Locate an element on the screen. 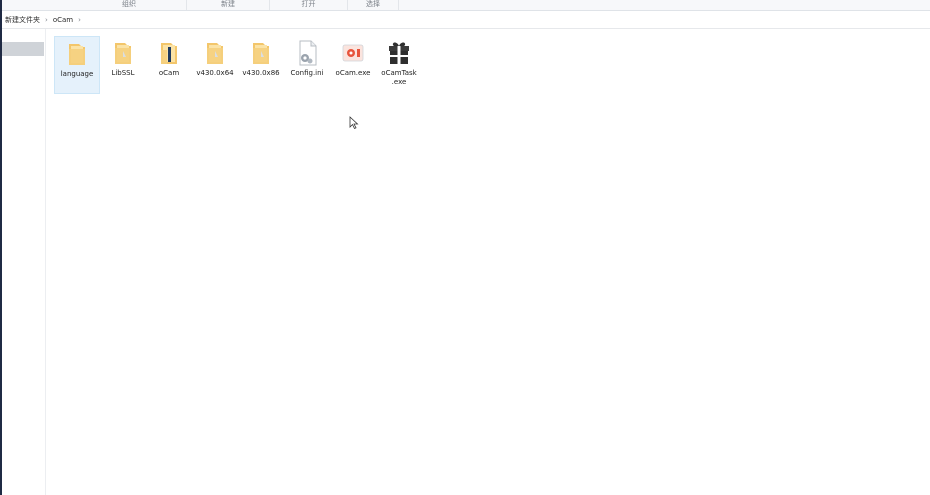  ribbon-group-new: 新建 is located at coordinates (228, 5).